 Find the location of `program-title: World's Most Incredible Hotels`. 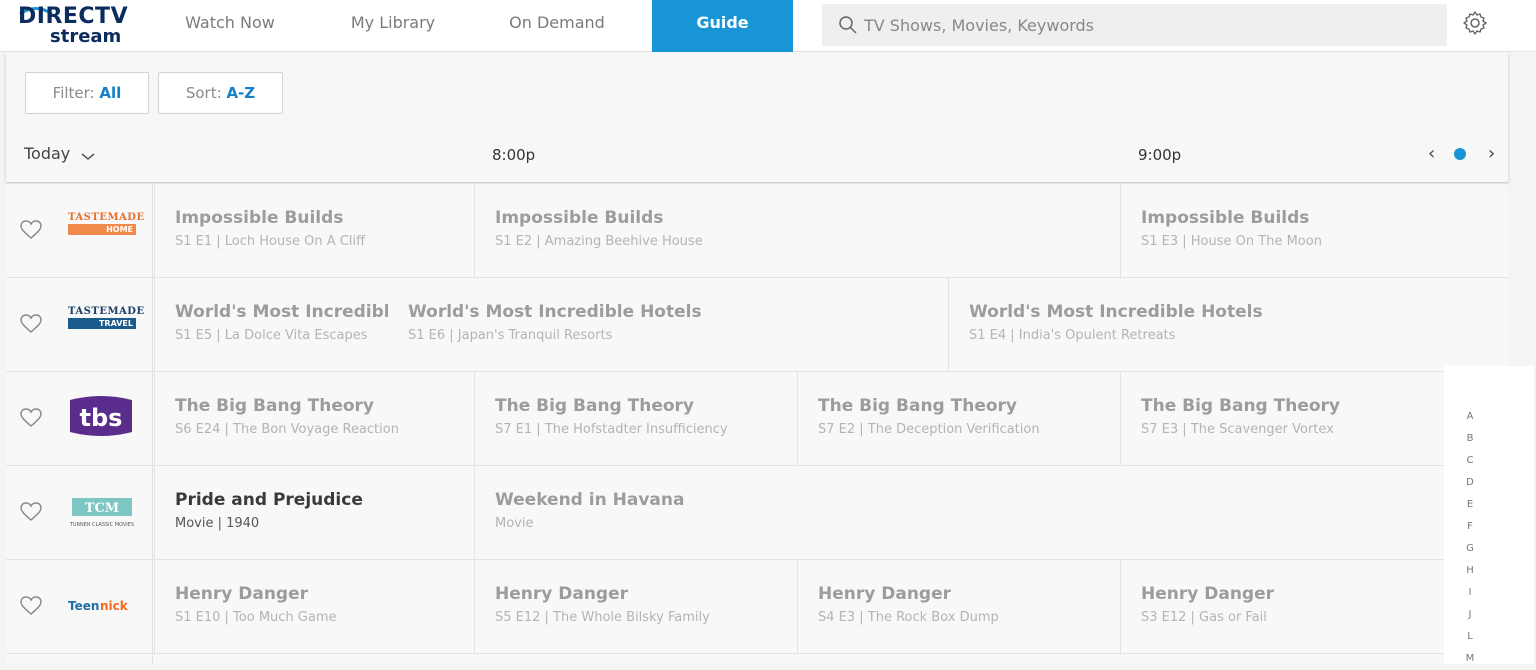

program-title: World's Most Incredible Hotels is located at coordinates (1116, 312).